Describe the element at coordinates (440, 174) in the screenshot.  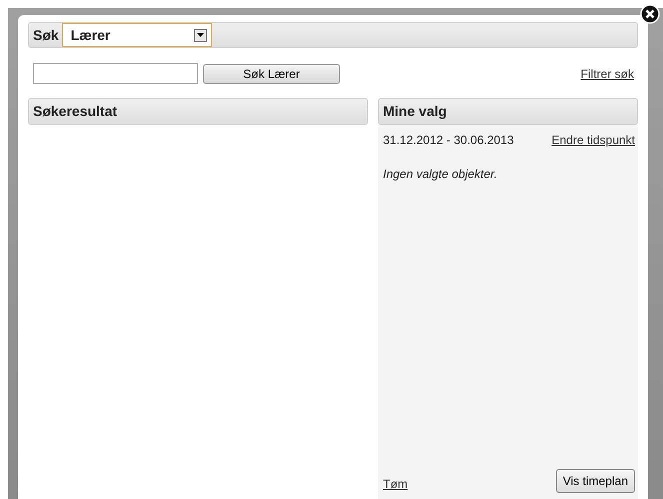
I see `empty-message: Ingen valgte objekter.` at that location.